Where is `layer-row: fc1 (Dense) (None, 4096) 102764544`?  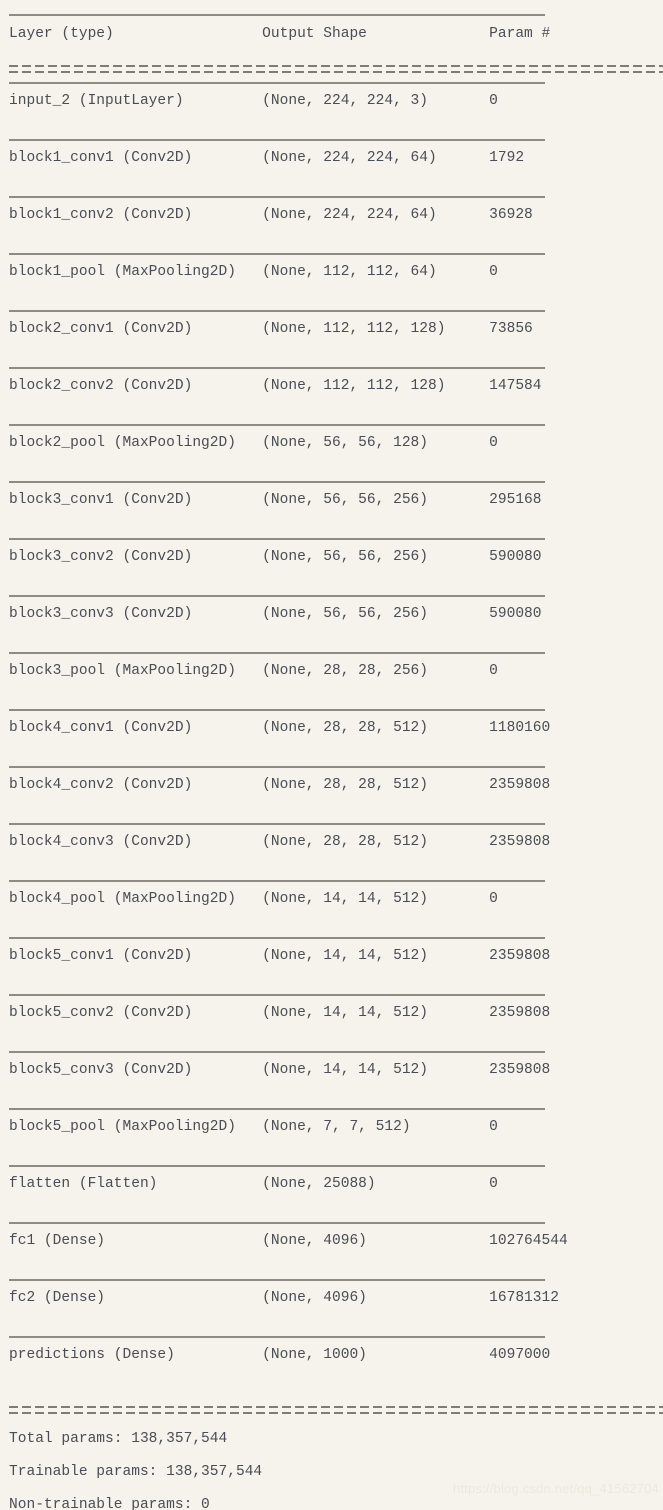 layer-row: fc1 (Dense) (None, 4096) 102764544 is located at coordinates (331, 1250).